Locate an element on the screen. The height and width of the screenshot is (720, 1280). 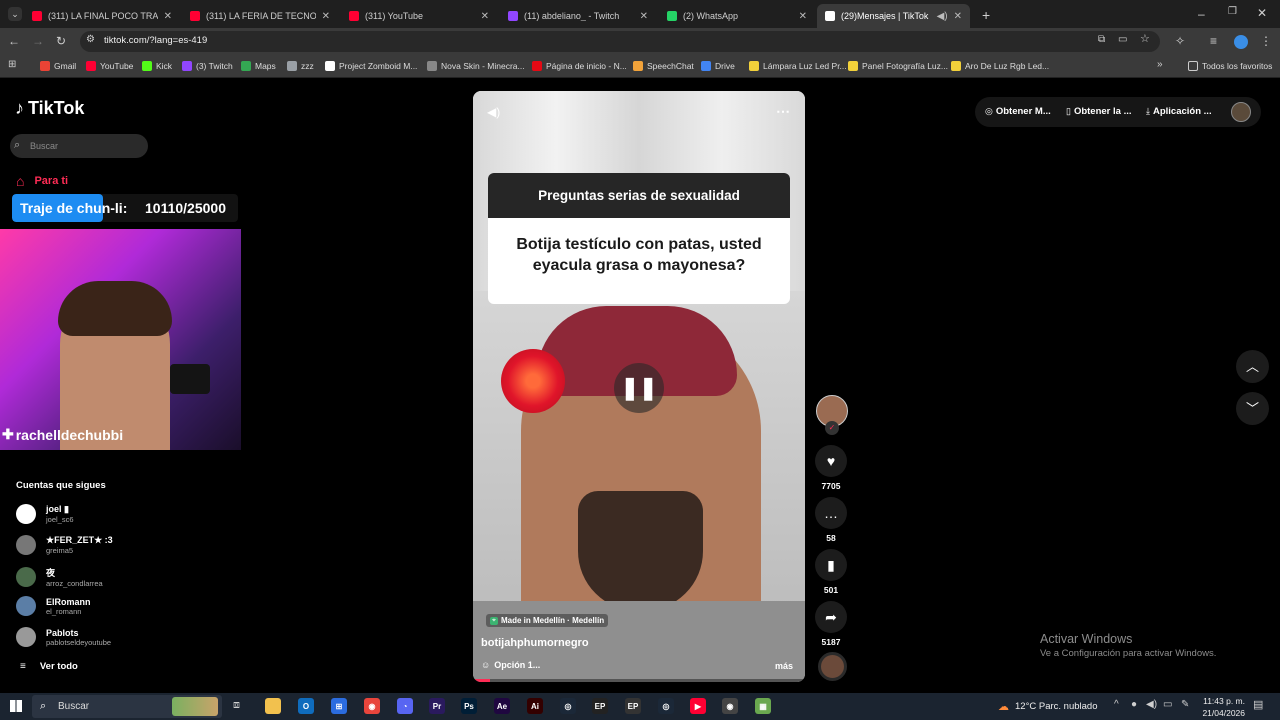
tiktok-logo: ♪ TikTok is located at coordinates (49, 108).